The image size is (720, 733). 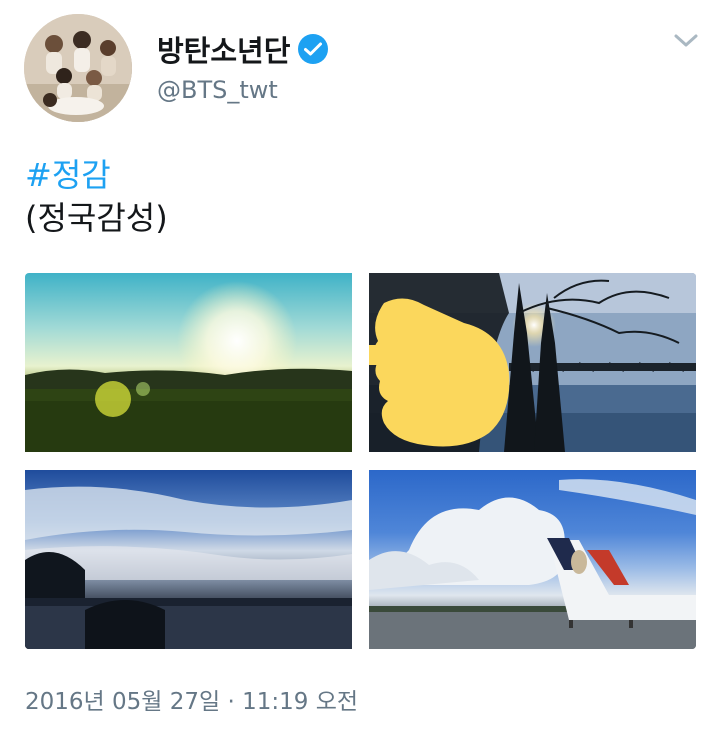 I want to click on photo-airplane-blue-sky, so click(x=532, y=559).